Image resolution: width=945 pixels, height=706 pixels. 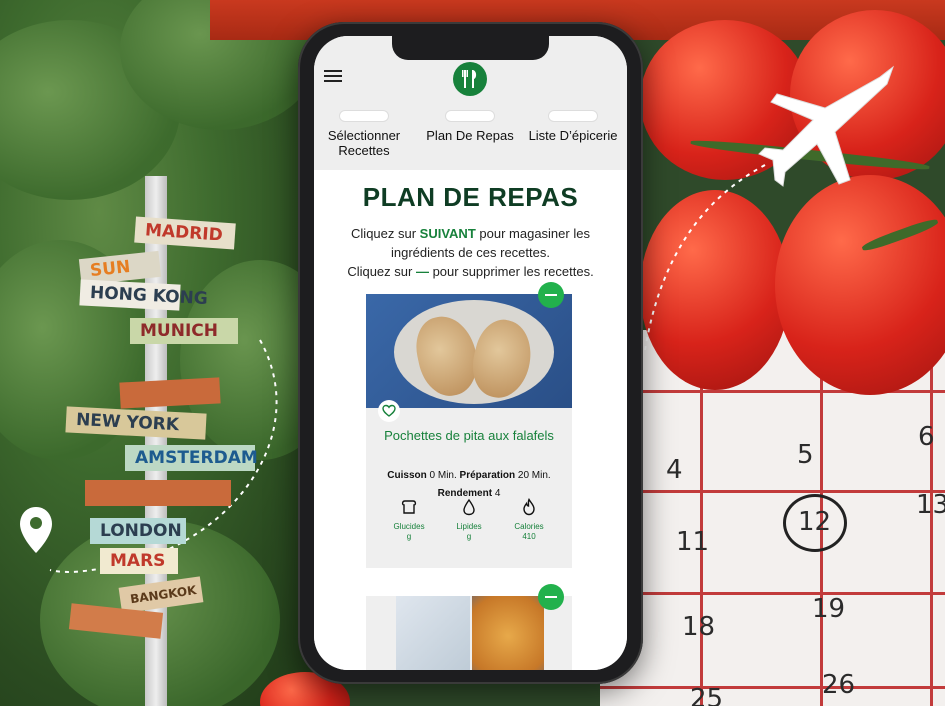 I want to click on nutrition-calories: Calories 410, so click(x=529, y=520).